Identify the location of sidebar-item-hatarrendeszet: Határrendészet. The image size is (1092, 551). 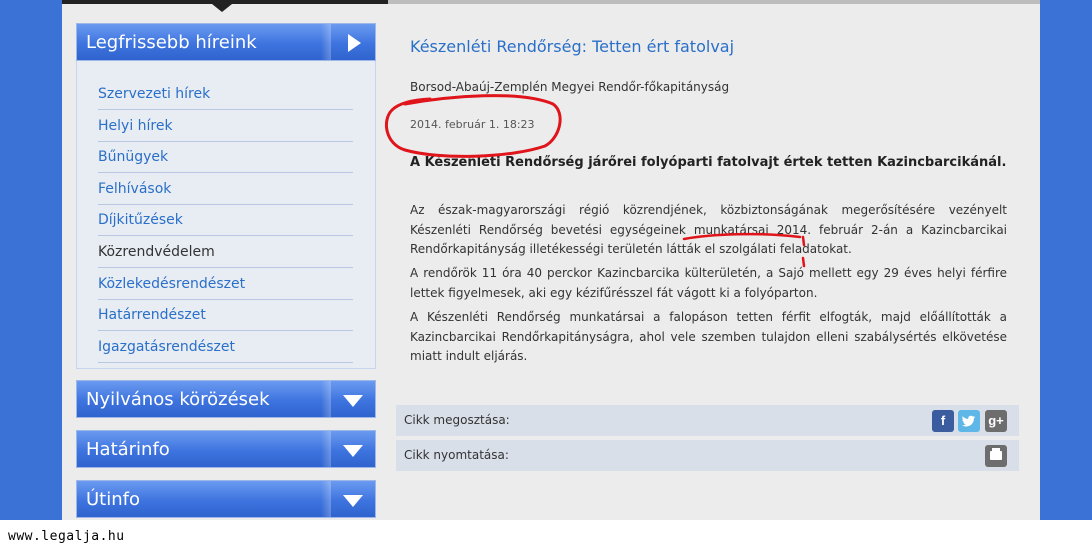
(225, 316).